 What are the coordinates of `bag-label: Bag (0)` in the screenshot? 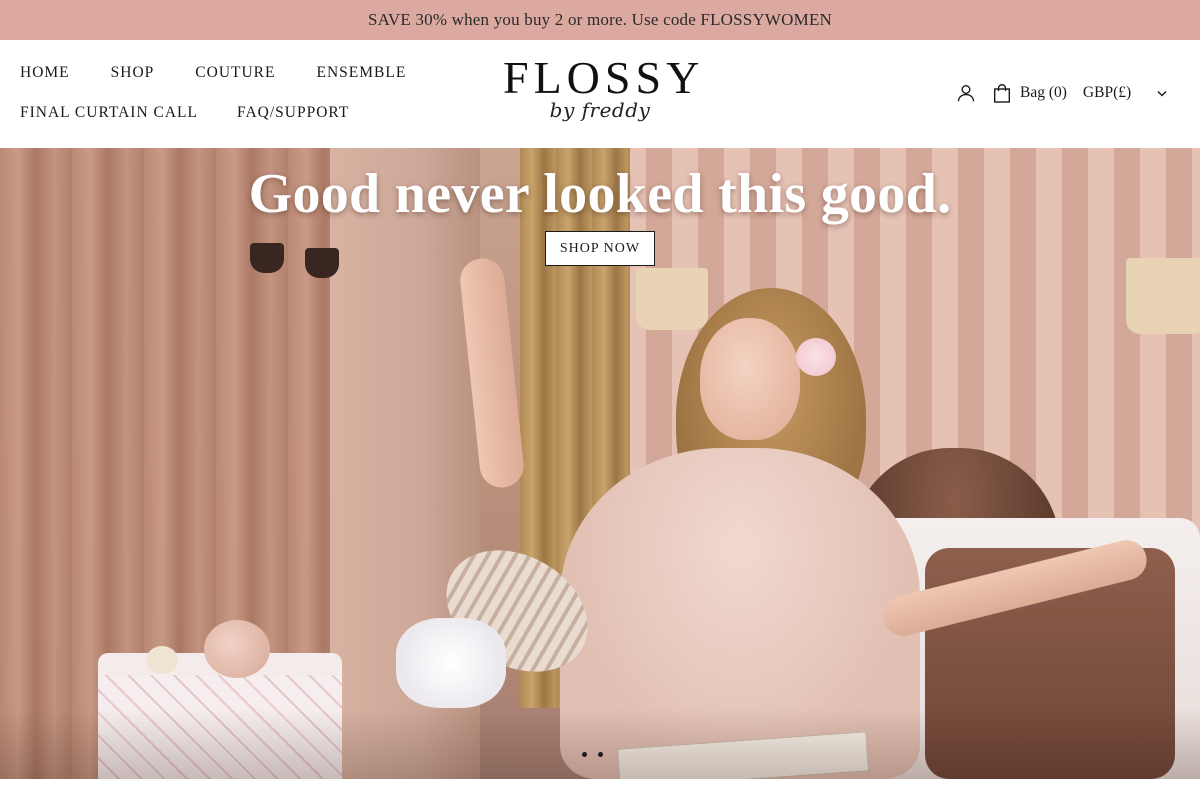 It's located at (1043, 92).